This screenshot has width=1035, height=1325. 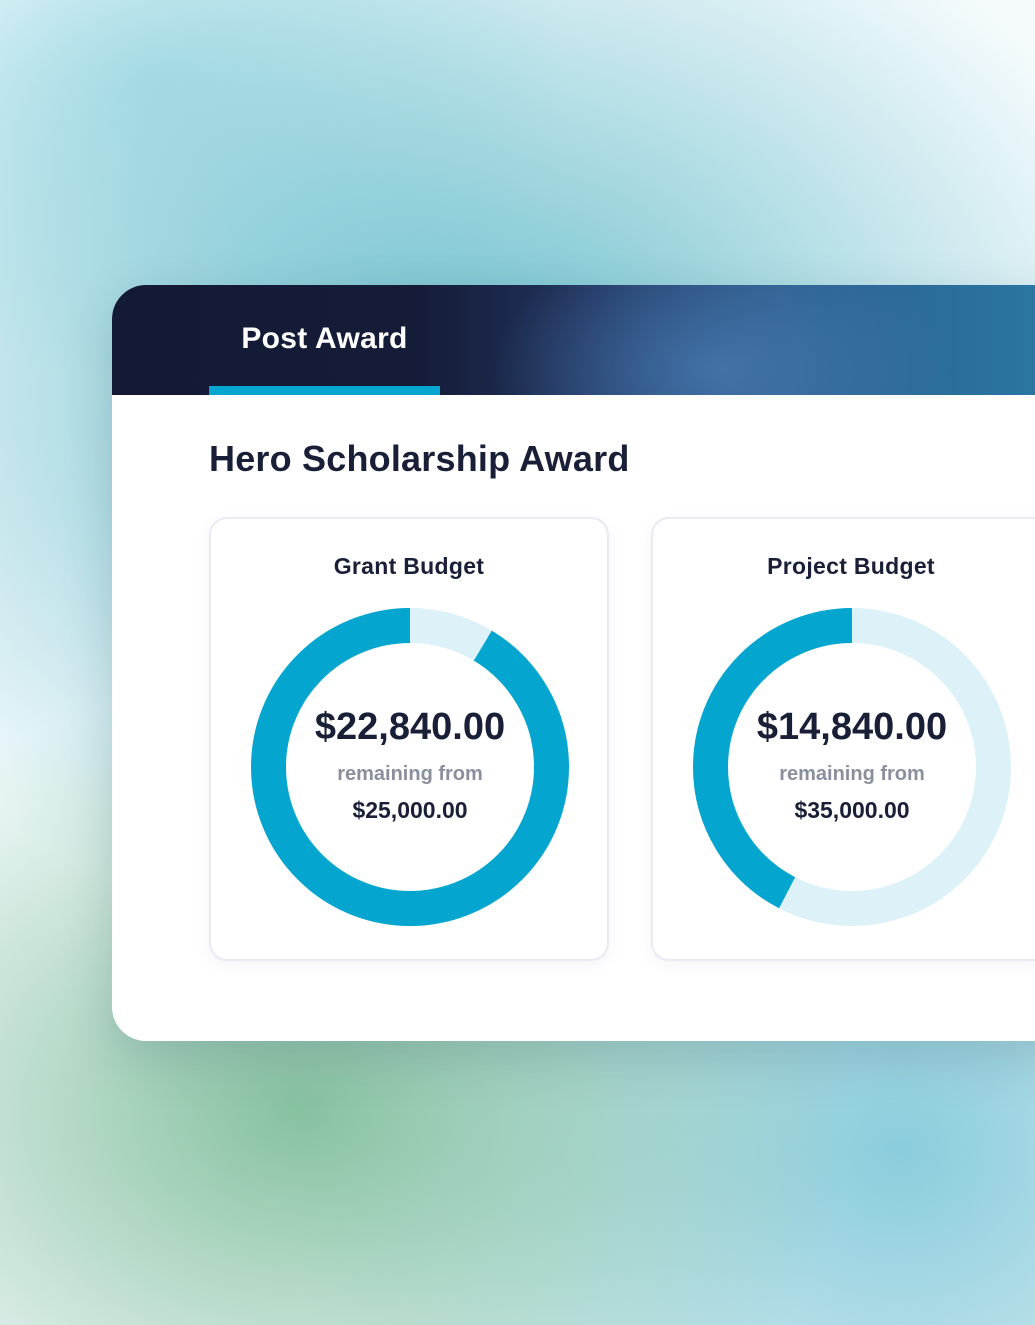 I want to click on project-budget-remaining-label: remaining from, so click(x=852, y=774).